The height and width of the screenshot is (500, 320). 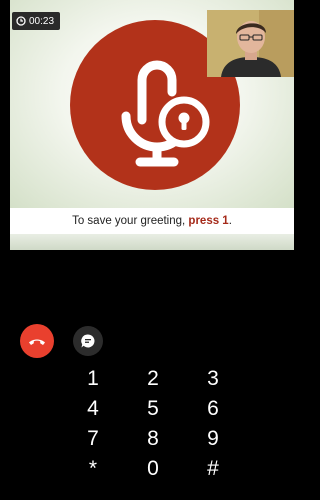 I want to click on greeting-prompt-end: ., so click(x=230, y=221).